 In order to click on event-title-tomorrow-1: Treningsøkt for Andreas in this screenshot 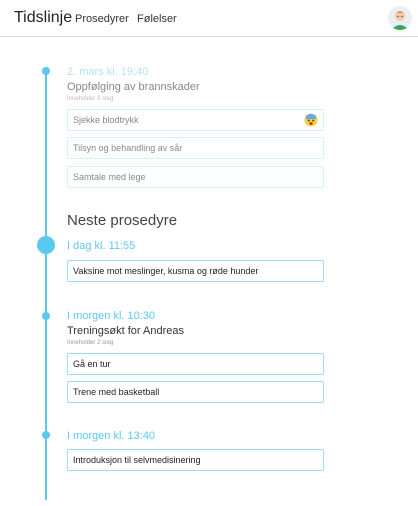, I will do `click(125, 331)`.